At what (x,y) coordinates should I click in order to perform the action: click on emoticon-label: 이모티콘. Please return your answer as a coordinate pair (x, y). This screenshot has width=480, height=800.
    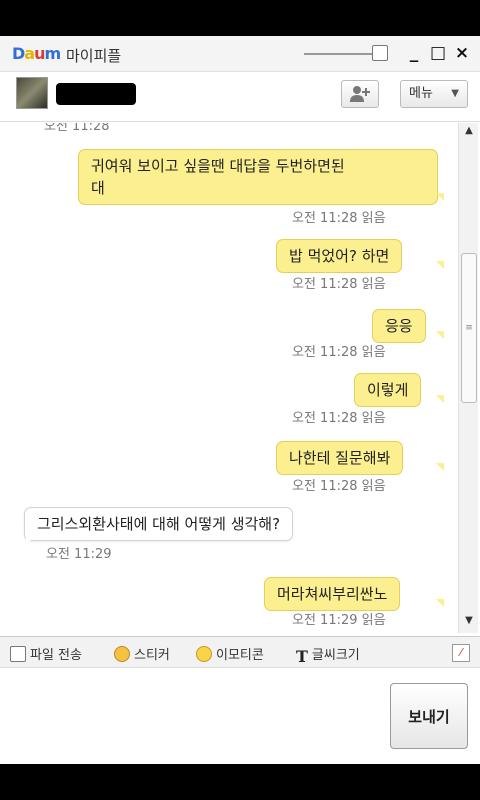
    Looking at the image, I should click on (240, 655).